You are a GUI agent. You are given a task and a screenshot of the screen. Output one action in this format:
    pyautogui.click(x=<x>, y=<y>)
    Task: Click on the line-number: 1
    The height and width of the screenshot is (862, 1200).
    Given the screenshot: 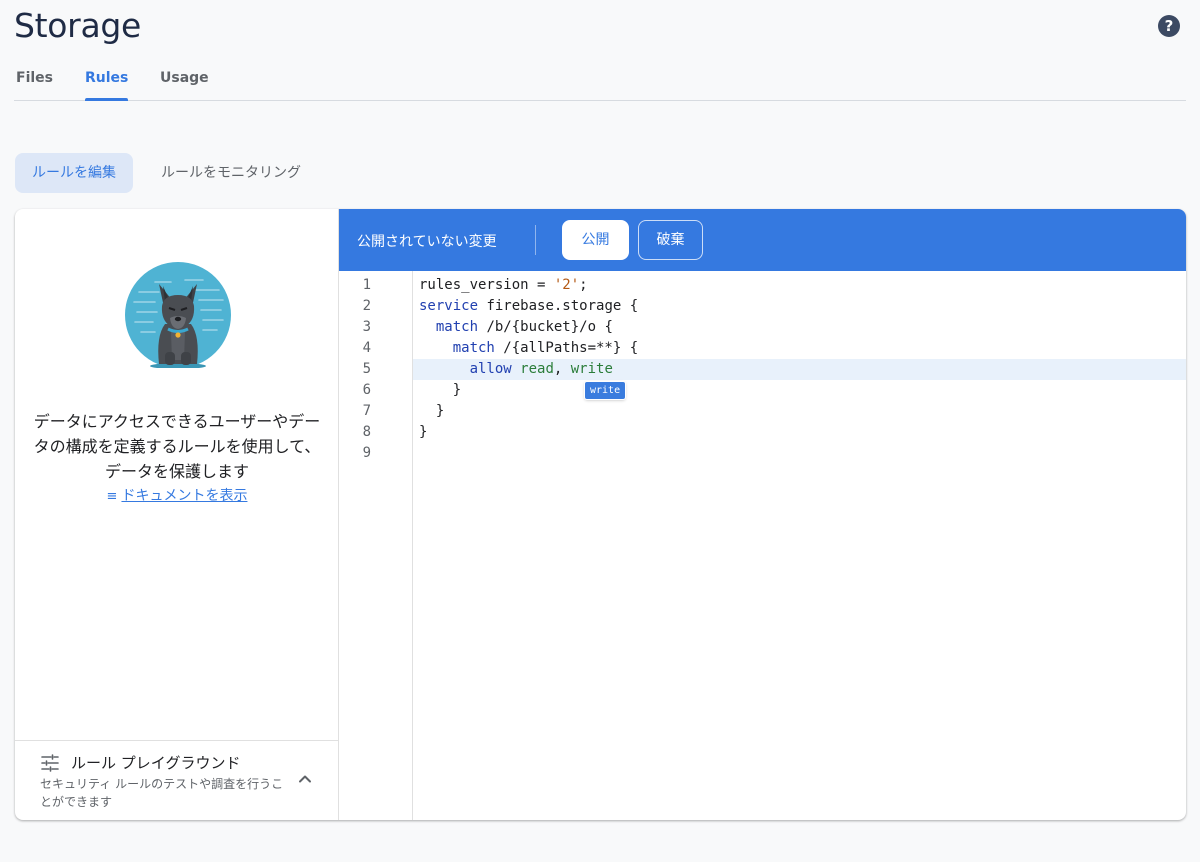 What is the action you would take?
    pyautogui.click(x=366, y=285)
    